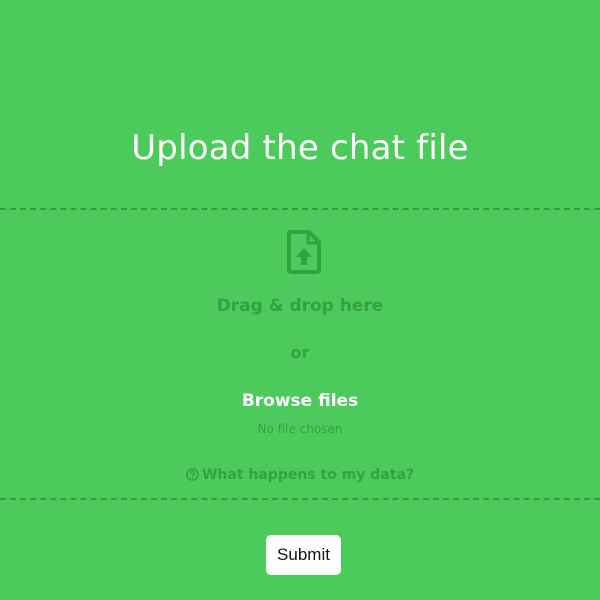 The height and width of the screenshot is (600, 600). Describe the element at coordinates (300, 148) in the screenshot. I see `page-title: Upload the chat file` at that location.